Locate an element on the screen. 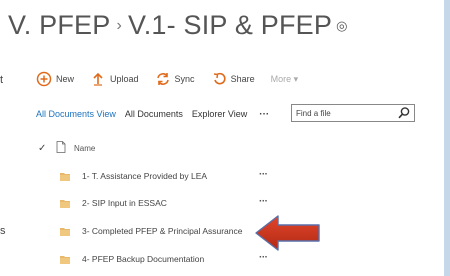 Image resolution: width=450 pixels, height=276 pixels. upload-button: Upload is located at coordinates (114, 79).